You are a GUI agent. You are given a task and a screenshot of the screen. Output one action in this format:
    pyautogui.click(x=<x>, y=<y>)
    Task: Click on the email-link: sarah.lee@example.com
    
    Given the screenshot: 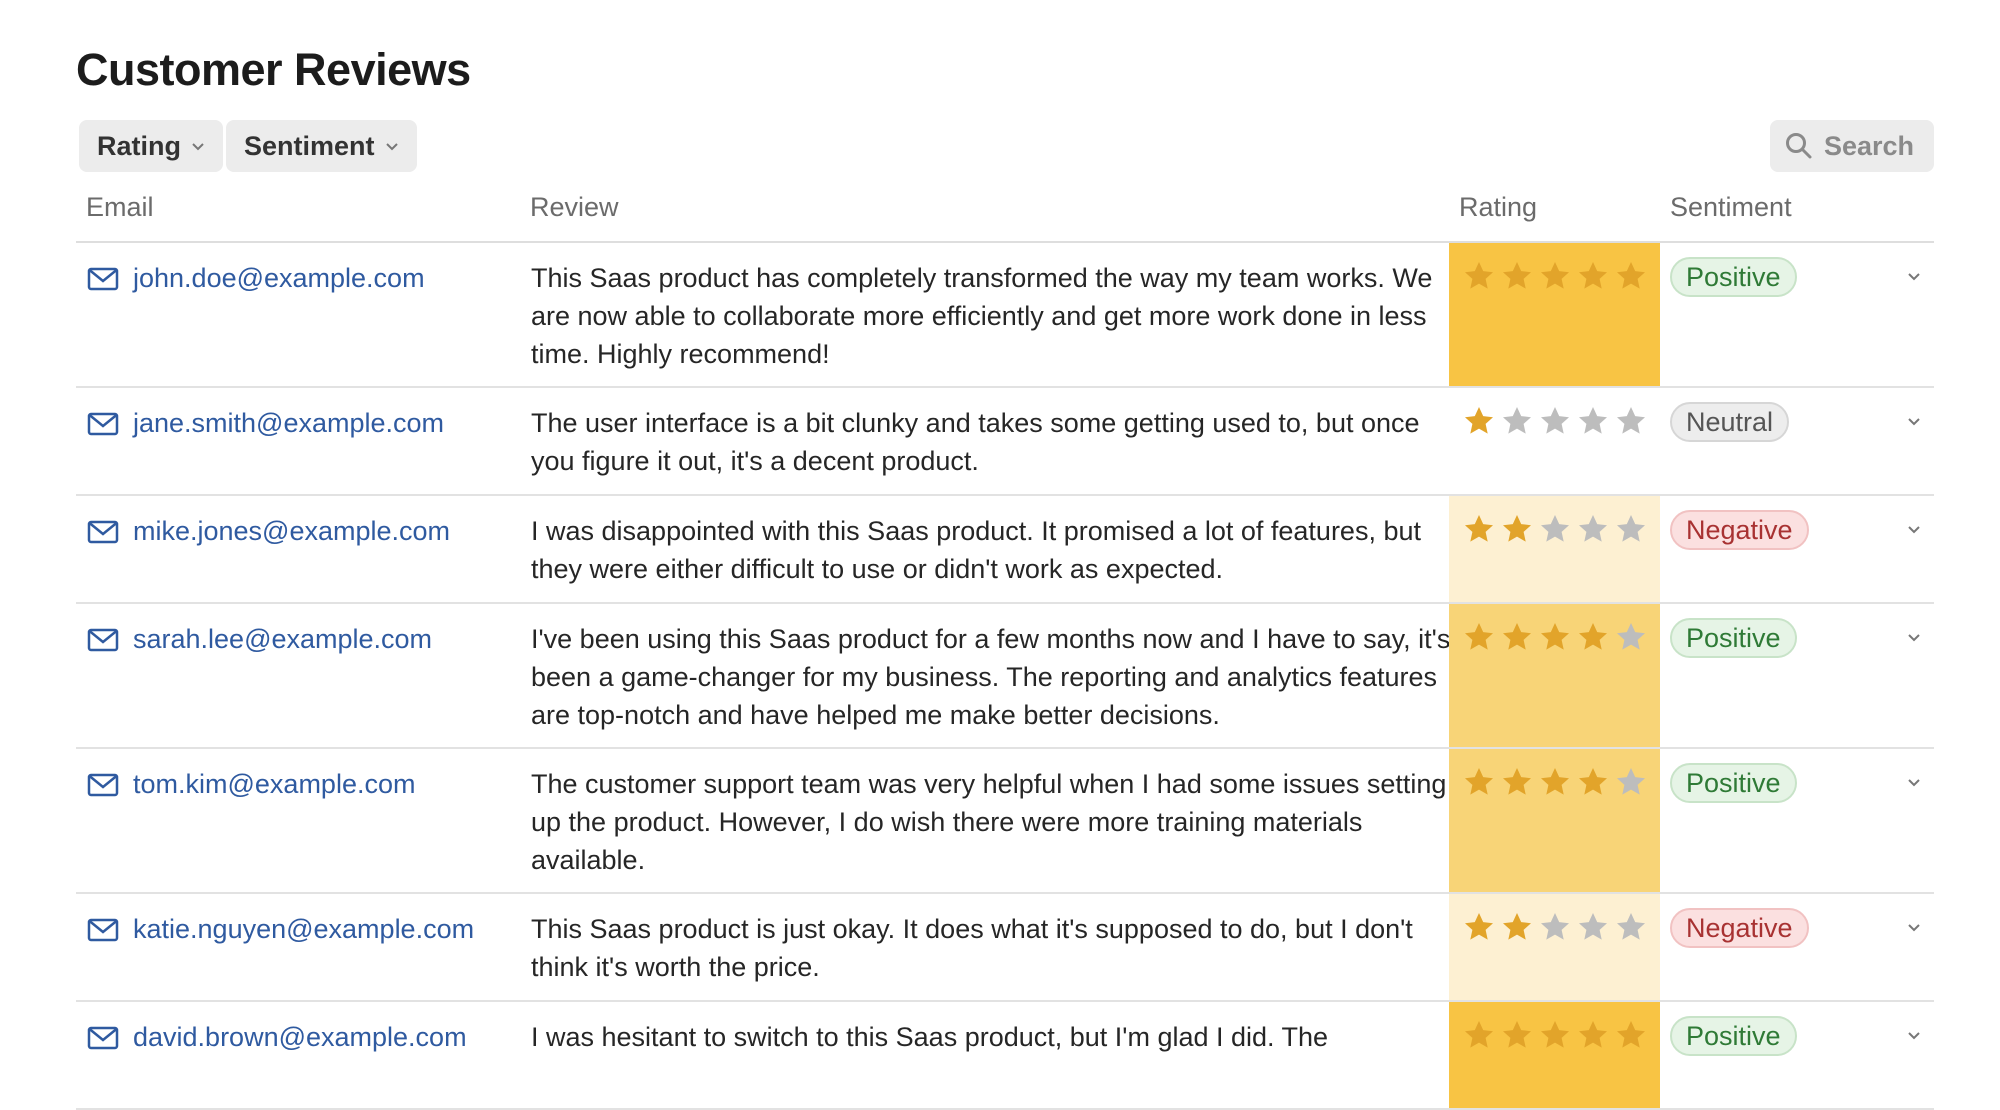 What is the action you would take?
    pyautogui.click(x=282, y=639)
    